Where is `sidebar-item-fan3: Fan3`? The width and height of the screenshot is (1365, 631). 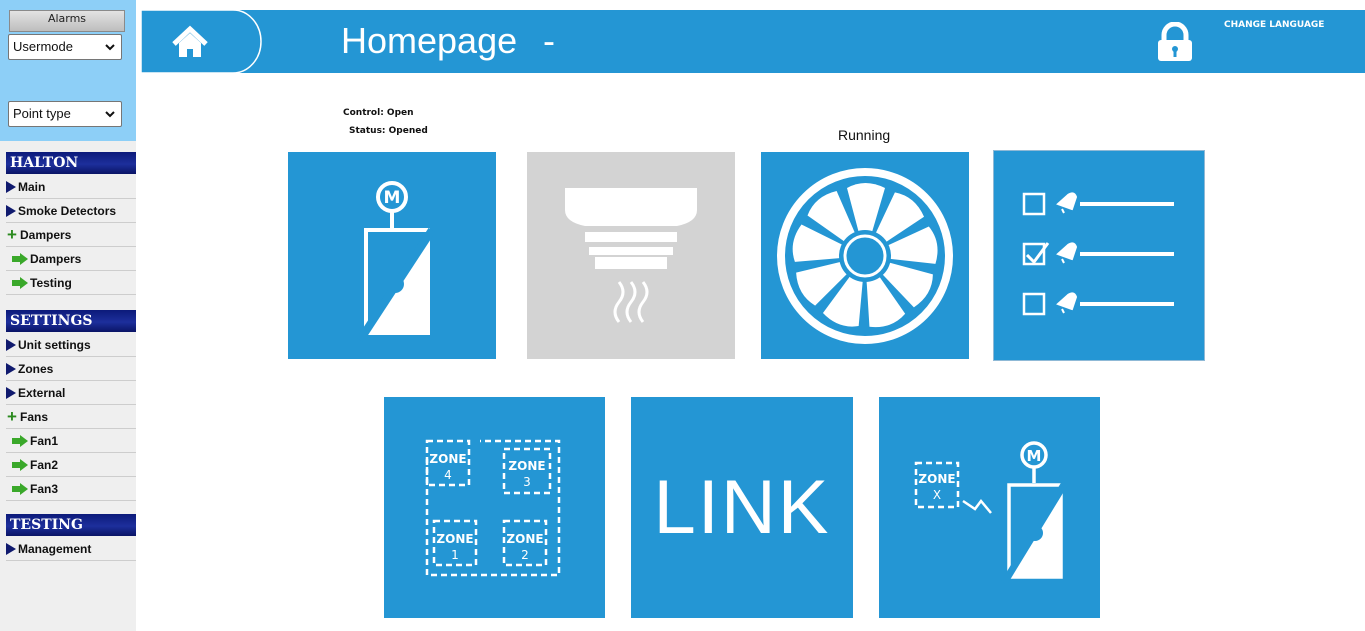
sidebar-item-fan3: Fan3 is located at coordinates (71, 489).